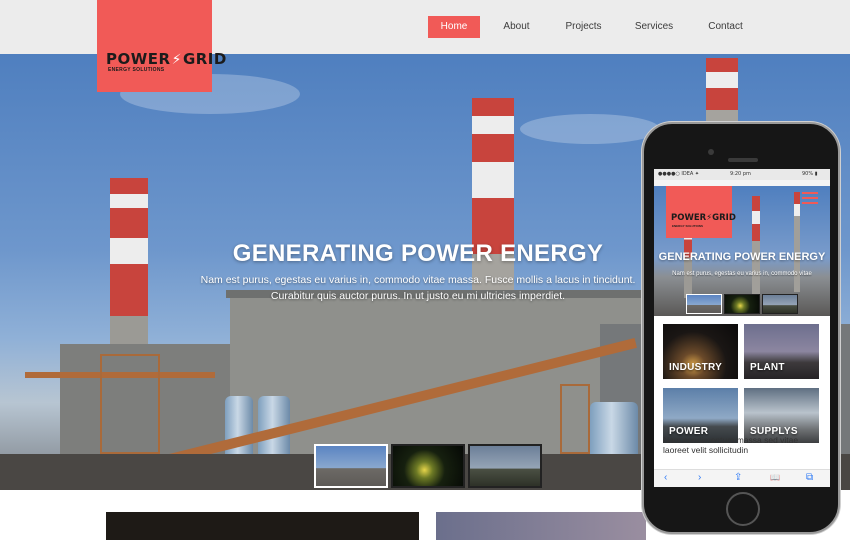 This screenshot has height=540, width=850. I want to click on nav-about: About, so click(516, 27).